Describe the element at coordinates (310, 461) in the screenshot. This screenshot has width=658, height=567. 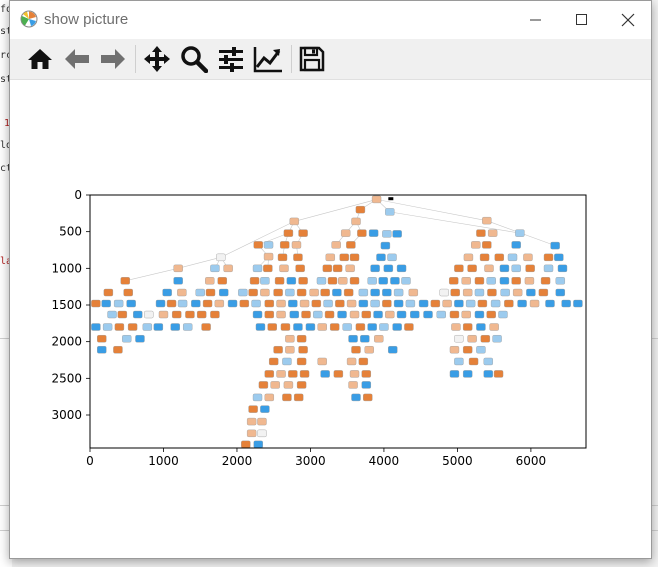
I see `x-tick-label: 3000` at that location.